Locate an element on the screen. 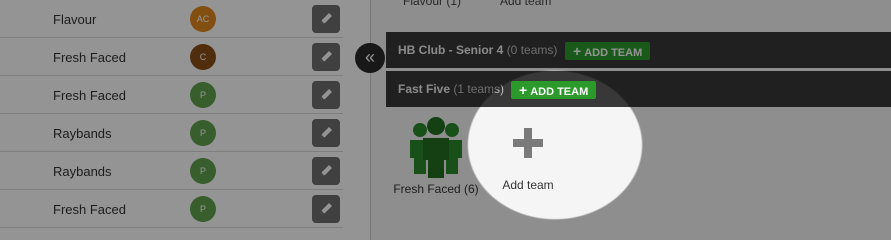 The image size is (891, 240). row-team-name: Flavour is located at coordinates (75, 19).